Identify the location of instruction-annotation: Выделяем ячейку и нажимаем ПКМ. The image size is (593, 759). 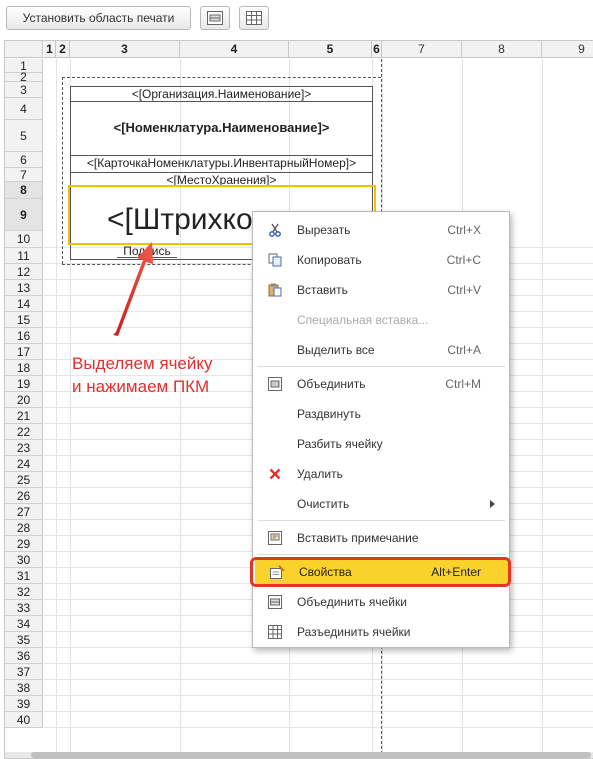
(142, 375).